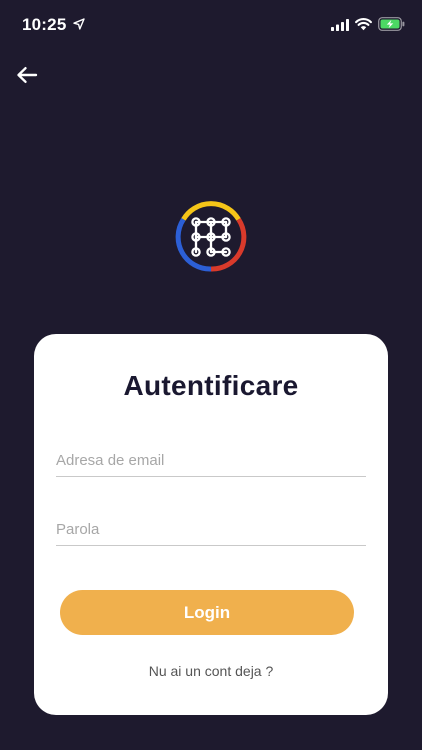 The image size is (422, 750). What do you see at coordinates (363, 24) in the screenshot?
I see `wifi-icon` at bounding box center [363, 24].